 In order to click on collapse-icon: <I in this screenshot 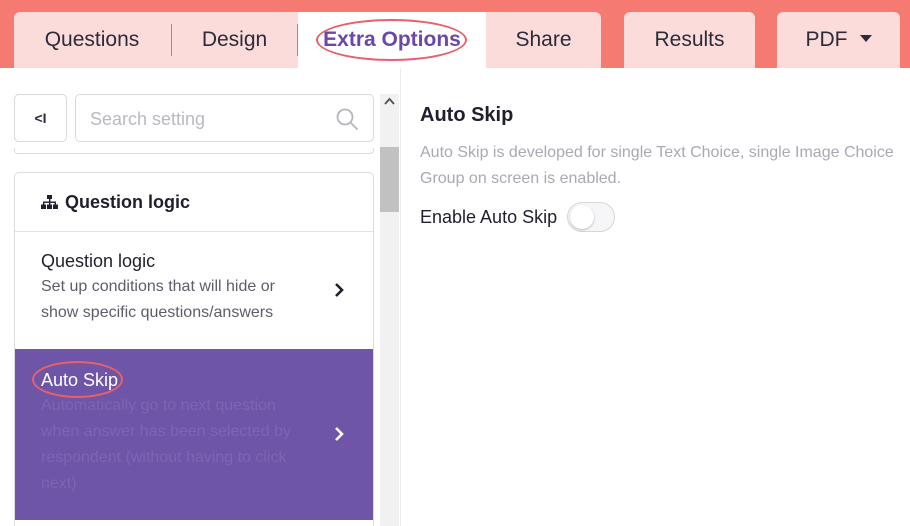, I will do `click(40, 118)`.